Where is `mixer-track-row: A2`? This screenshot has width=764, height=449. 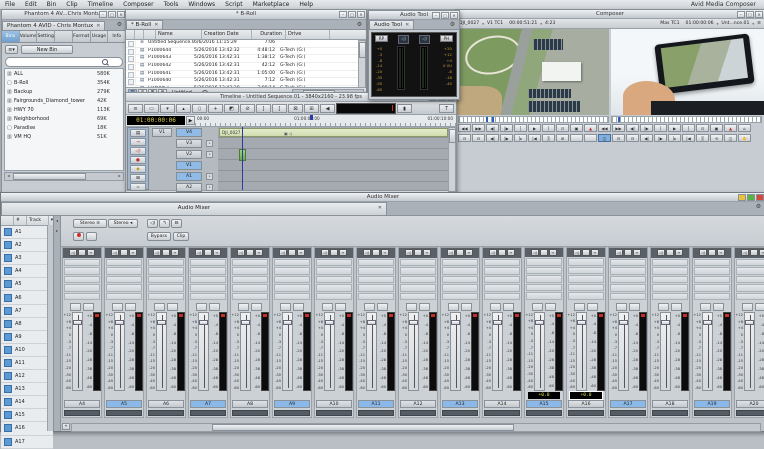 mixer-track-row: A2 is located at coordinates (27, 246).